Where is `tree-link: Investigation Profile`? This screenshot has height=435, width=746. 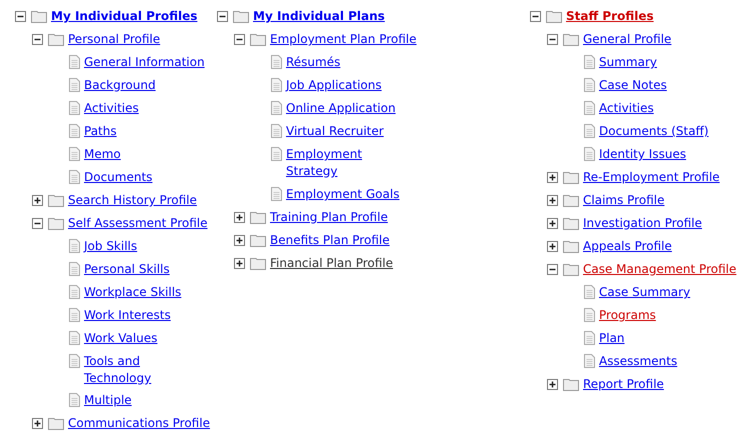 tree-link: Investigation Profile is located at coordinates (642, 223).